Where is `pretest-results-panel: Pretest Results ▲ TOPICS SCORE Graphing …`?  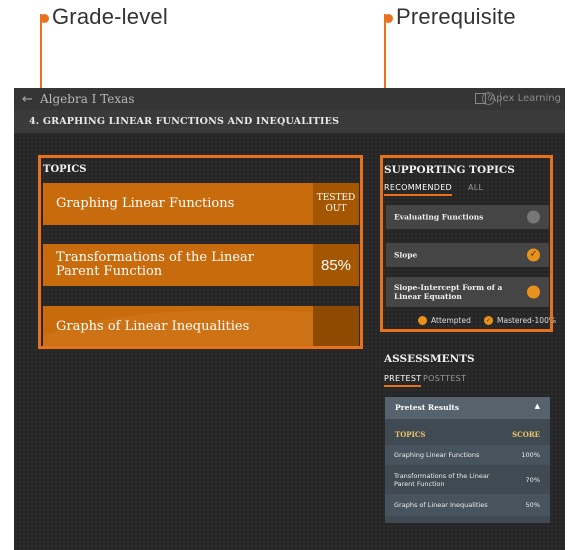 pretest-results-panel: Pretest Results ▲ TOPICS SCORE Graphing … is located at coordinates (467, 460).